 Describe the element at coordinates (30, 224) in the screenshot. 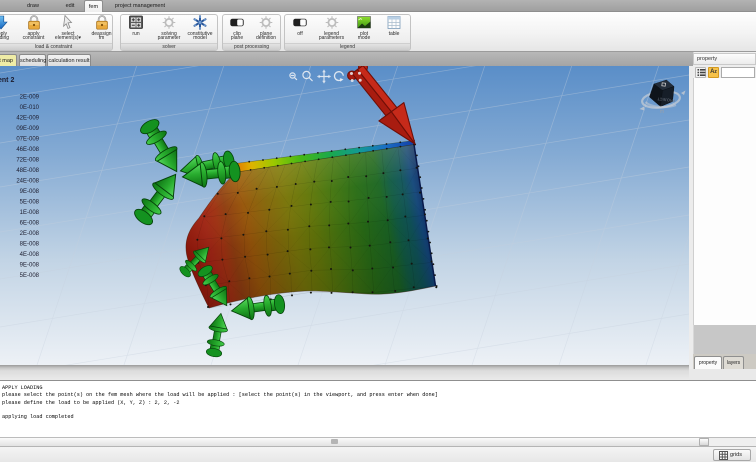

I see `svg-text: 6E-008` at that location.